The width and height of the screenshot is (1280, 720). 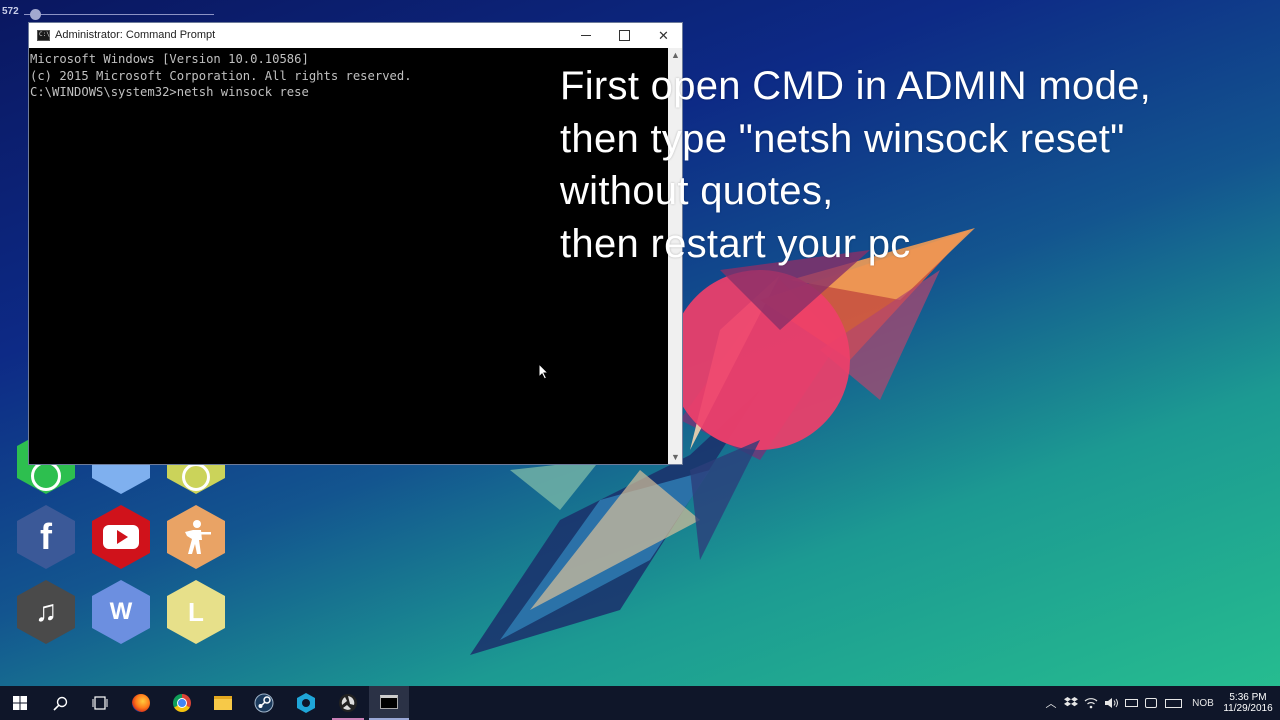 I want to click on input-language-label: NOB, so click(x=1203, y=703).